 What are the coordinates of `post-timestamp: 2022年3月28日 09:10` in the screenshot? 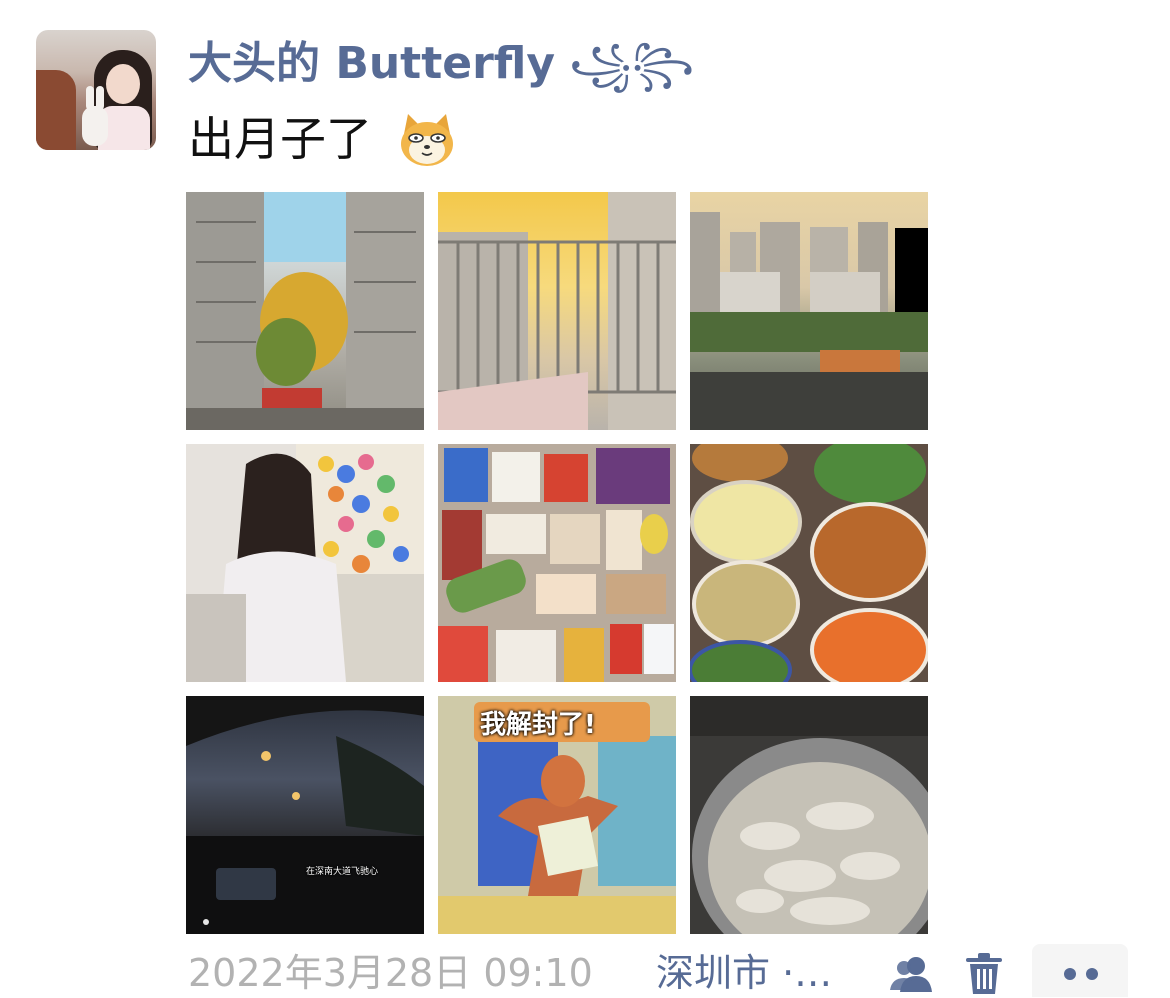 It's located at (390, 973).